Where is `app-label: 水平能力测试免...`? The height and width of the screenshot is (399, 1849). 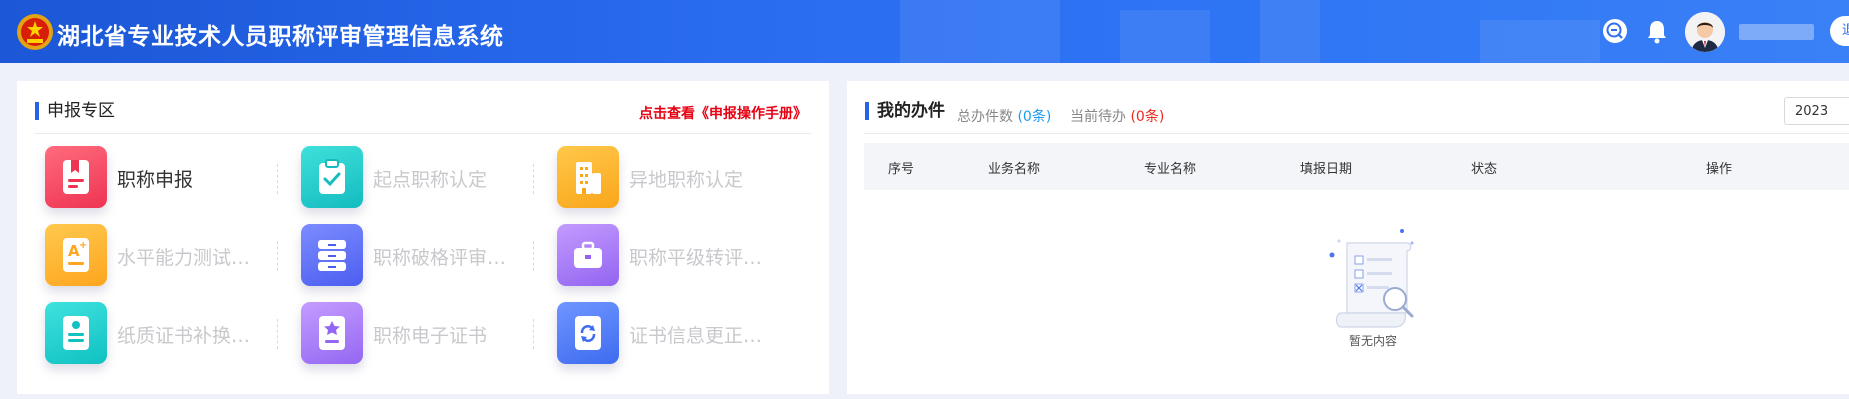 app-label: 水平能力测试免... is located at coordinates (192, 258).